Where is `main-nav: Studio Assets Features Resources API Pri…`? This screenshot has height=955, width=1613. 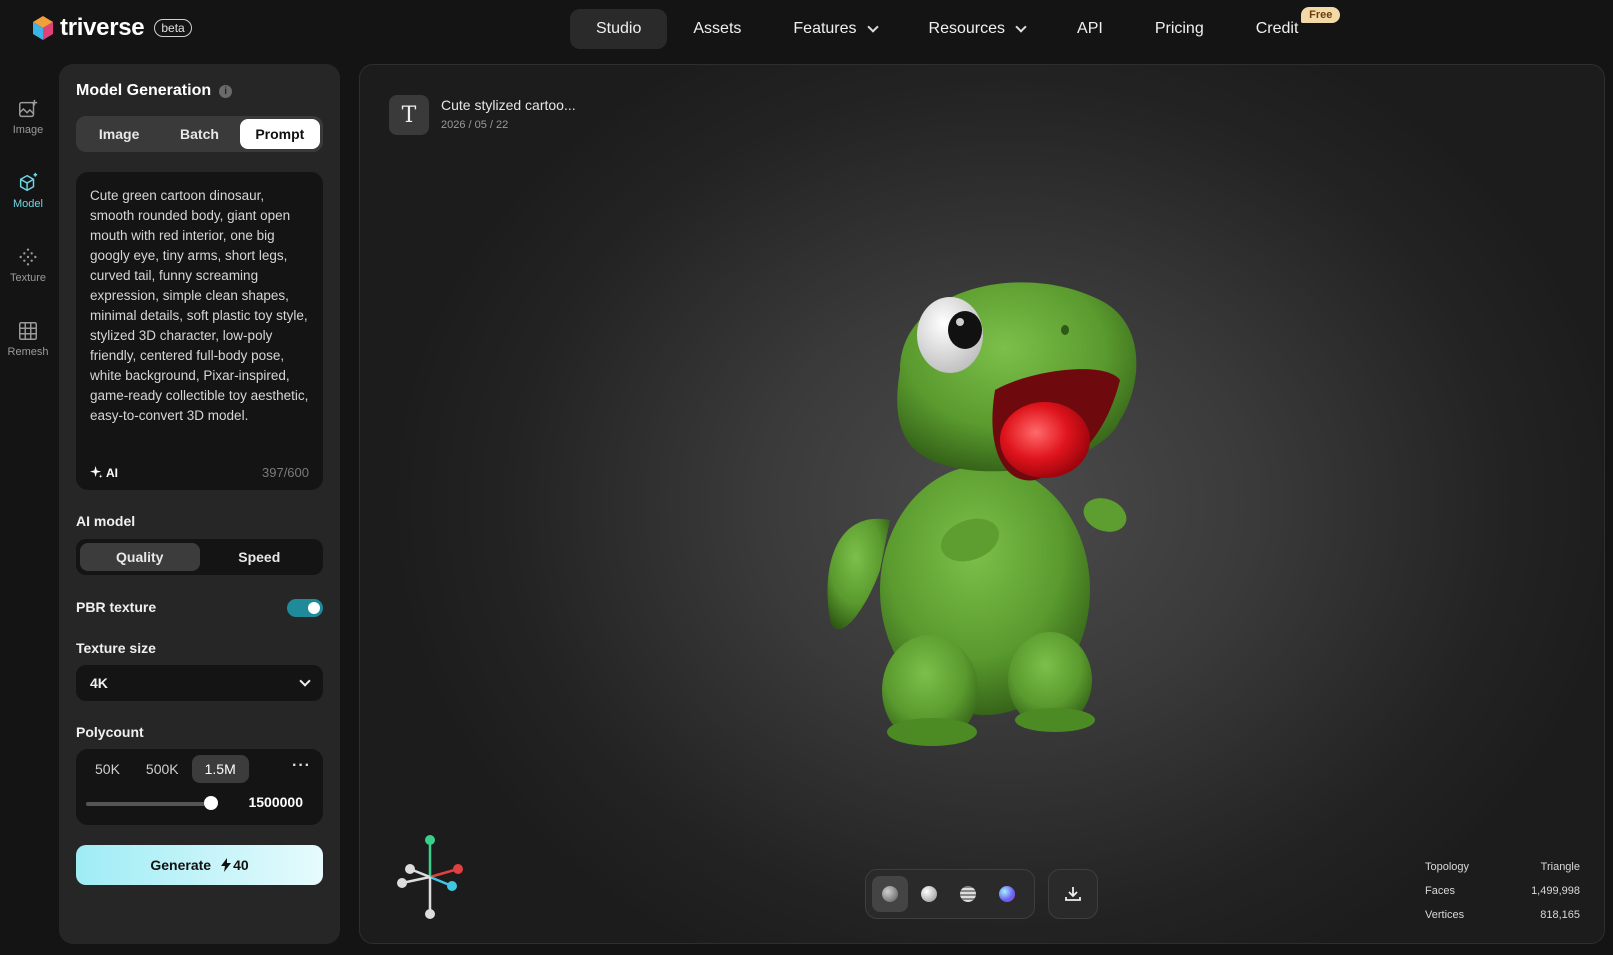 main-nav: Studio Assets Features Resources API Pri… is located at coordinates (955, 28).